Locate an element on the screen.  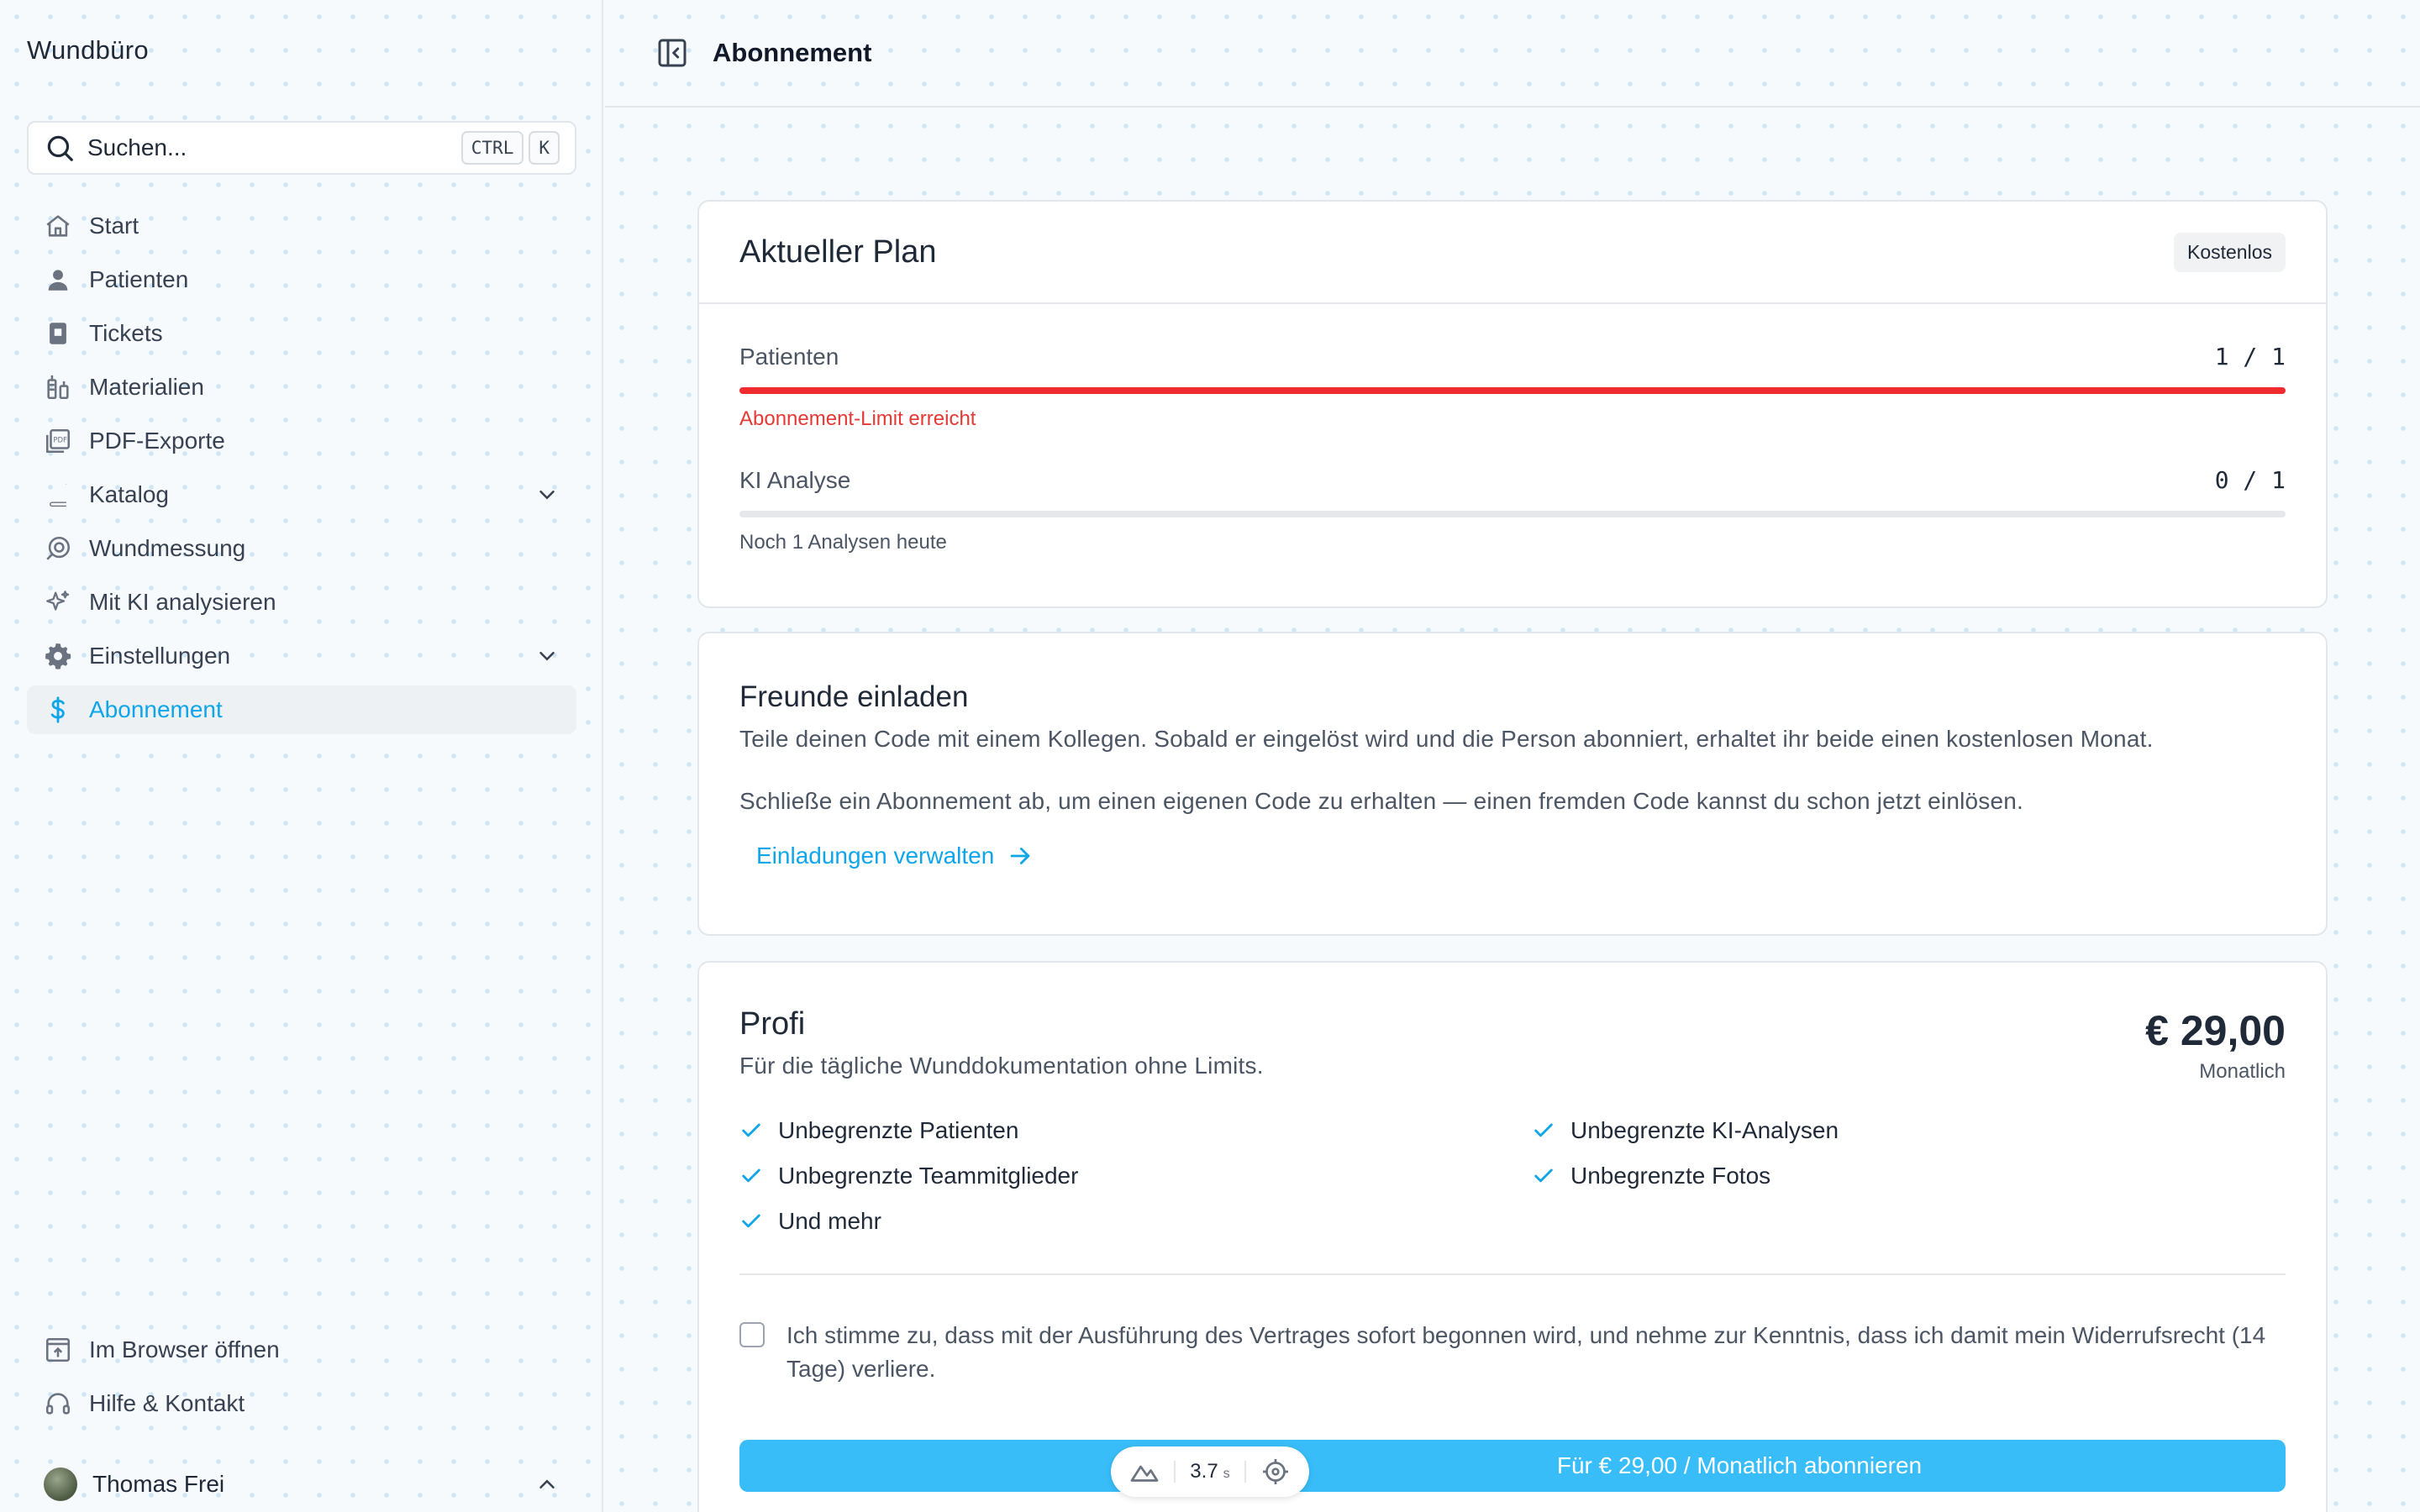
floating-toolbar: 3.7 s is located at coordinates (1210, 1471).